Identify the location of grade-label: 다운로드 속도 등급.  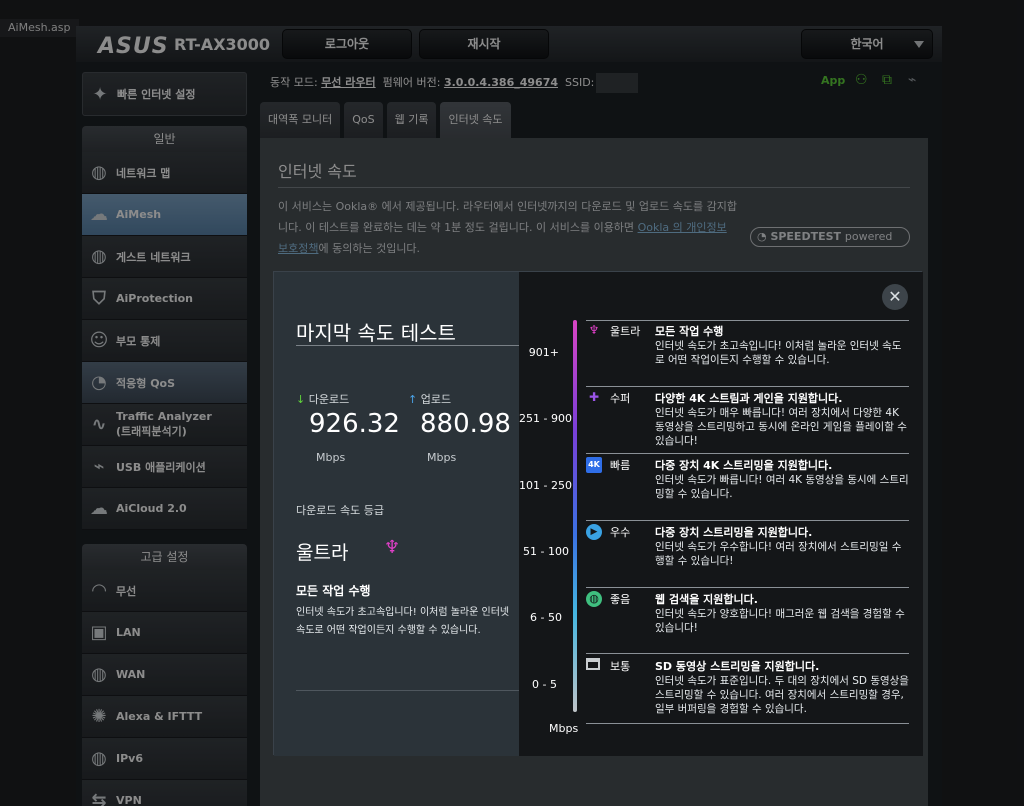
(340, 510).